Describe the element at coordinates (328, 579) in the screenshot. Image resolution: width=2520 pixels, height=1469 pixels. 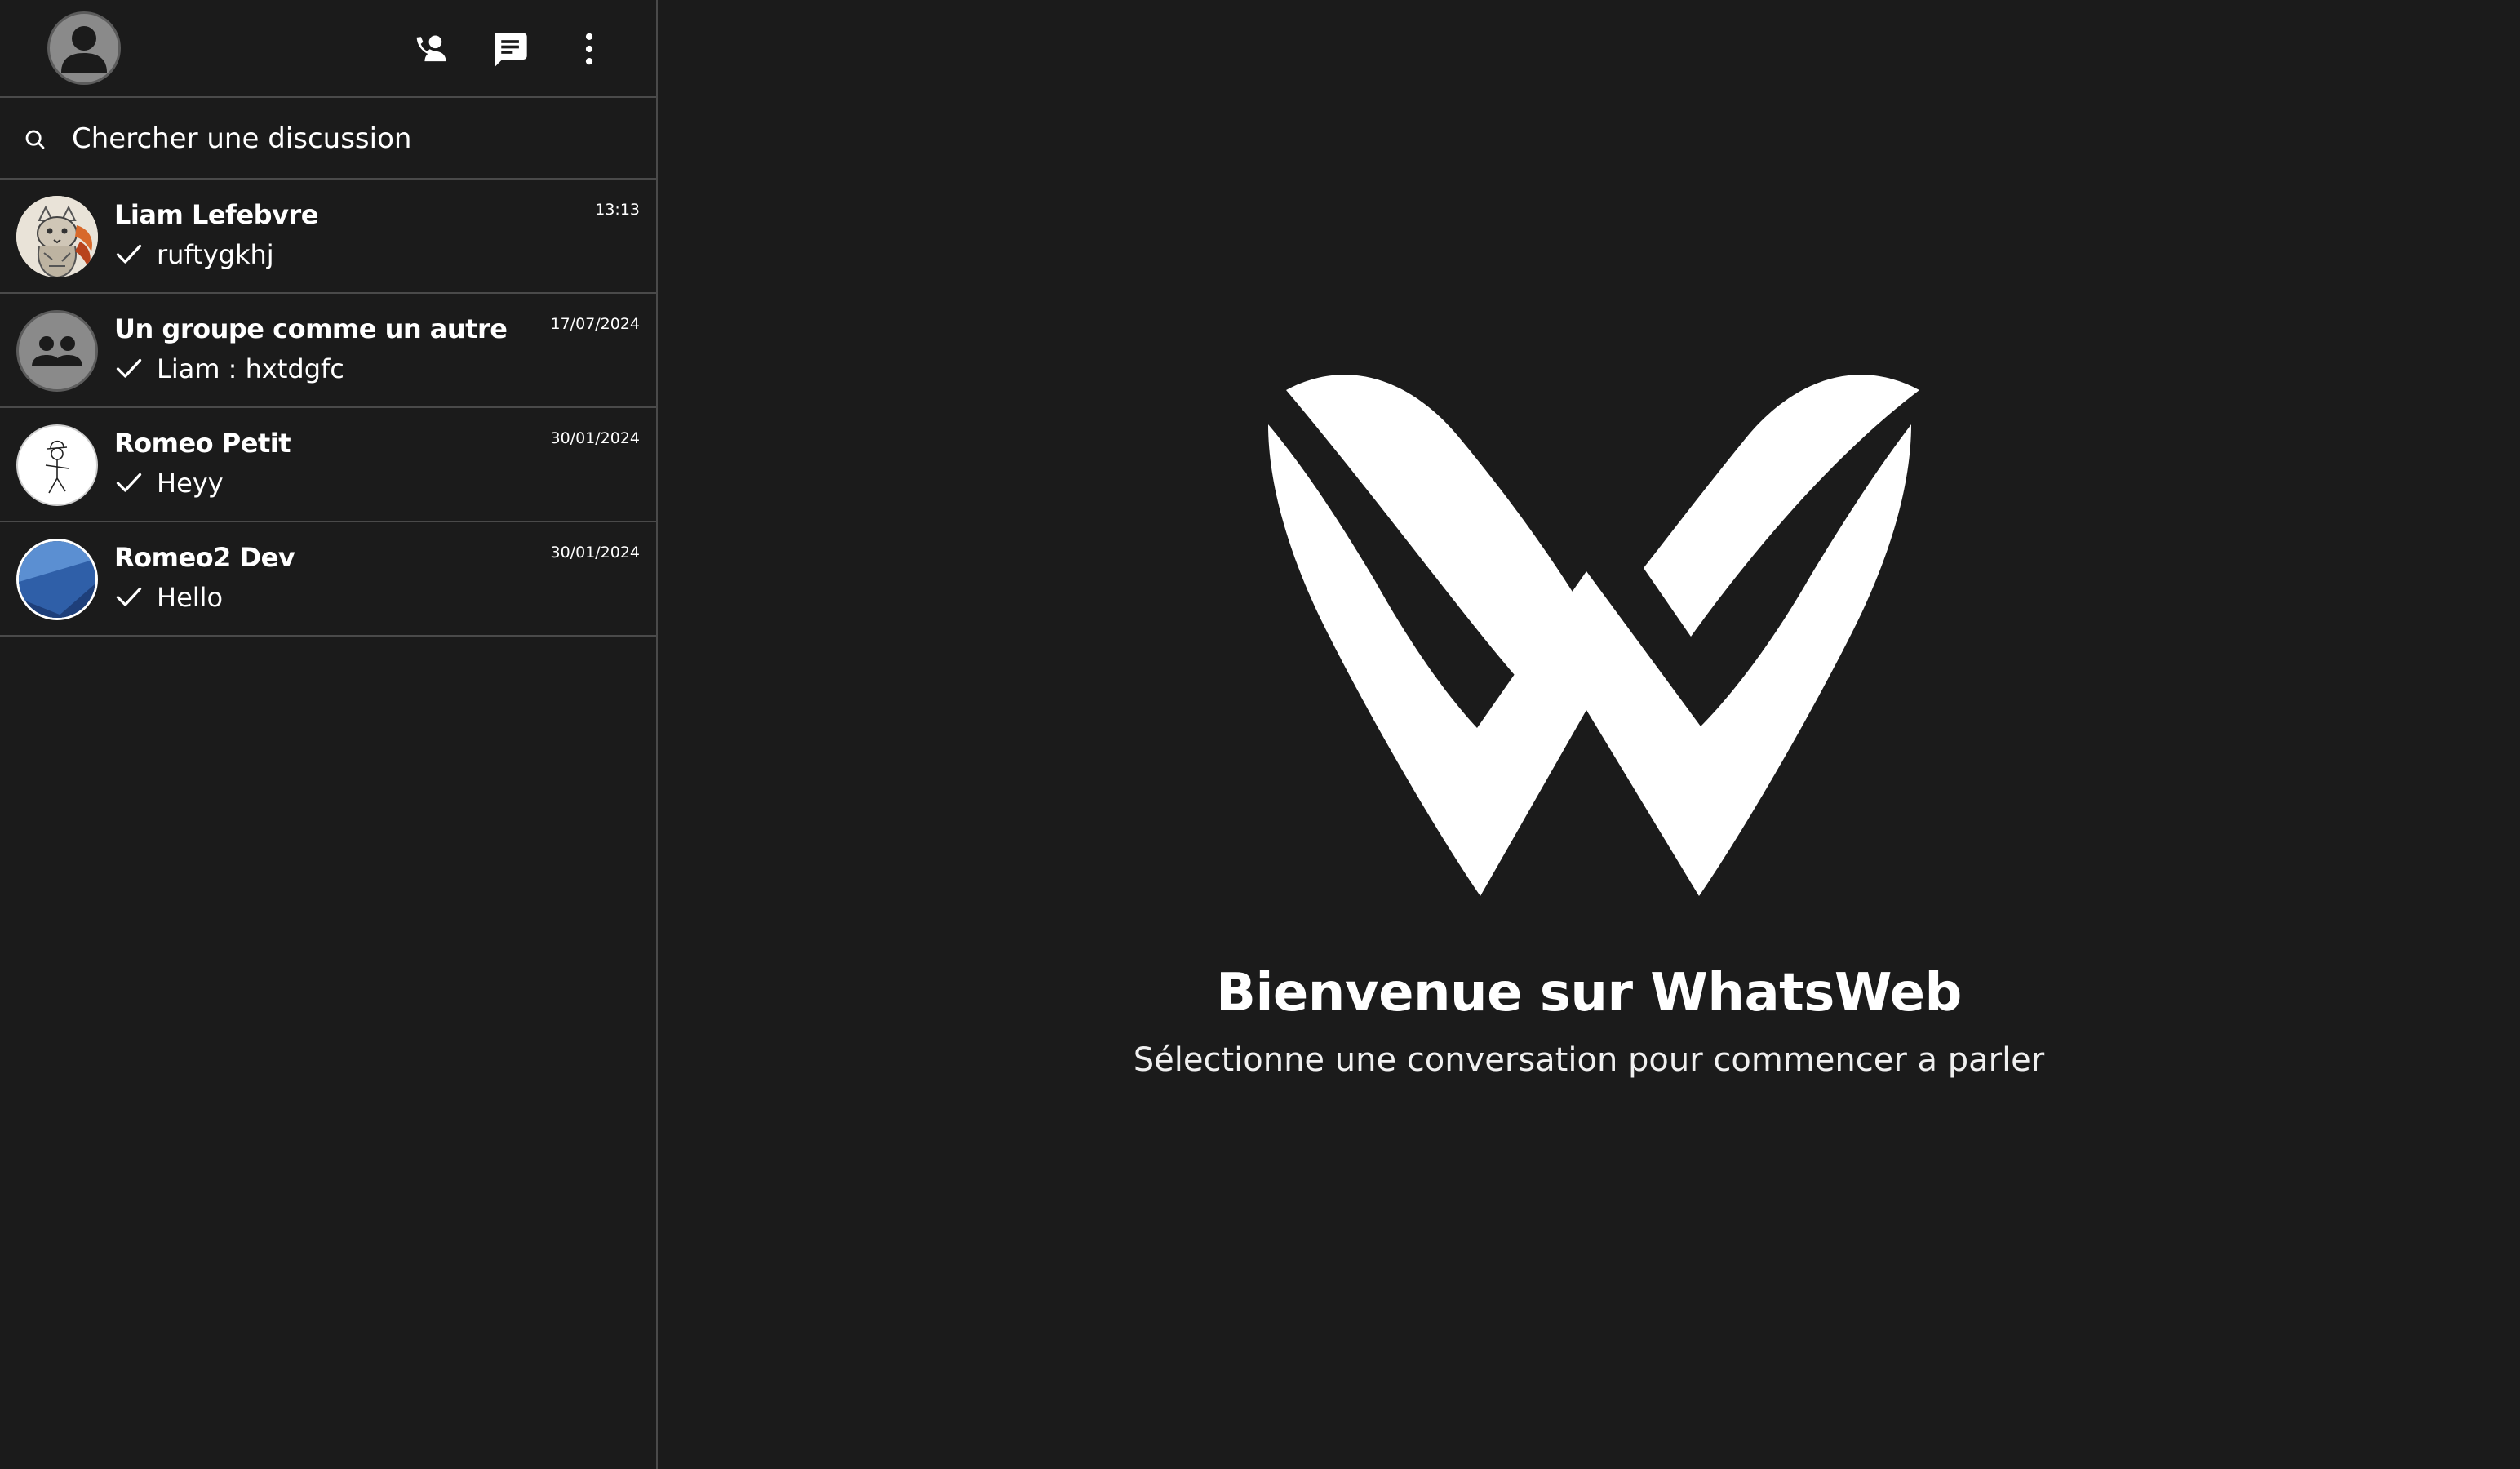
I see `chat-item-romeo2-dev: Romeo2 Dev Hello 30/01/2024` at that location.